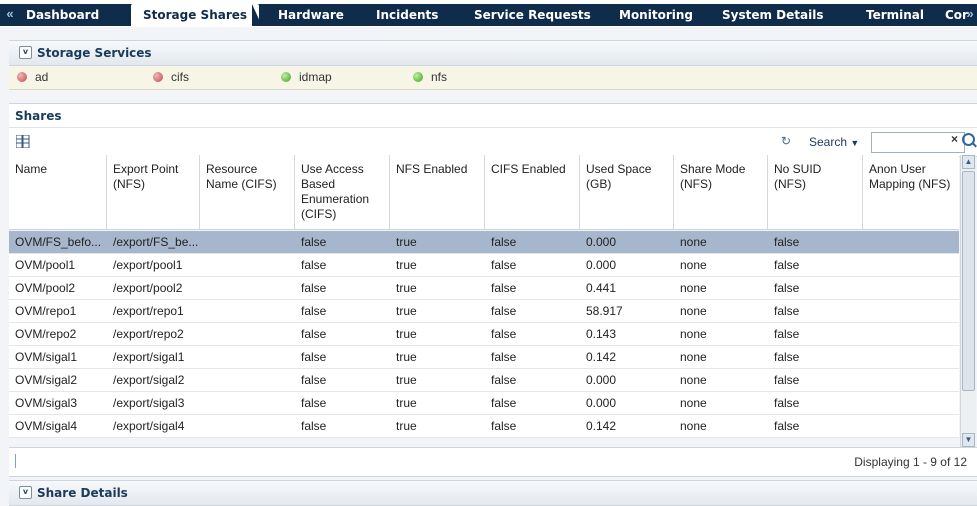 This screenshot has height=506, width=977. I want to click on tab-hardware: Hardware, so click(311, 15).